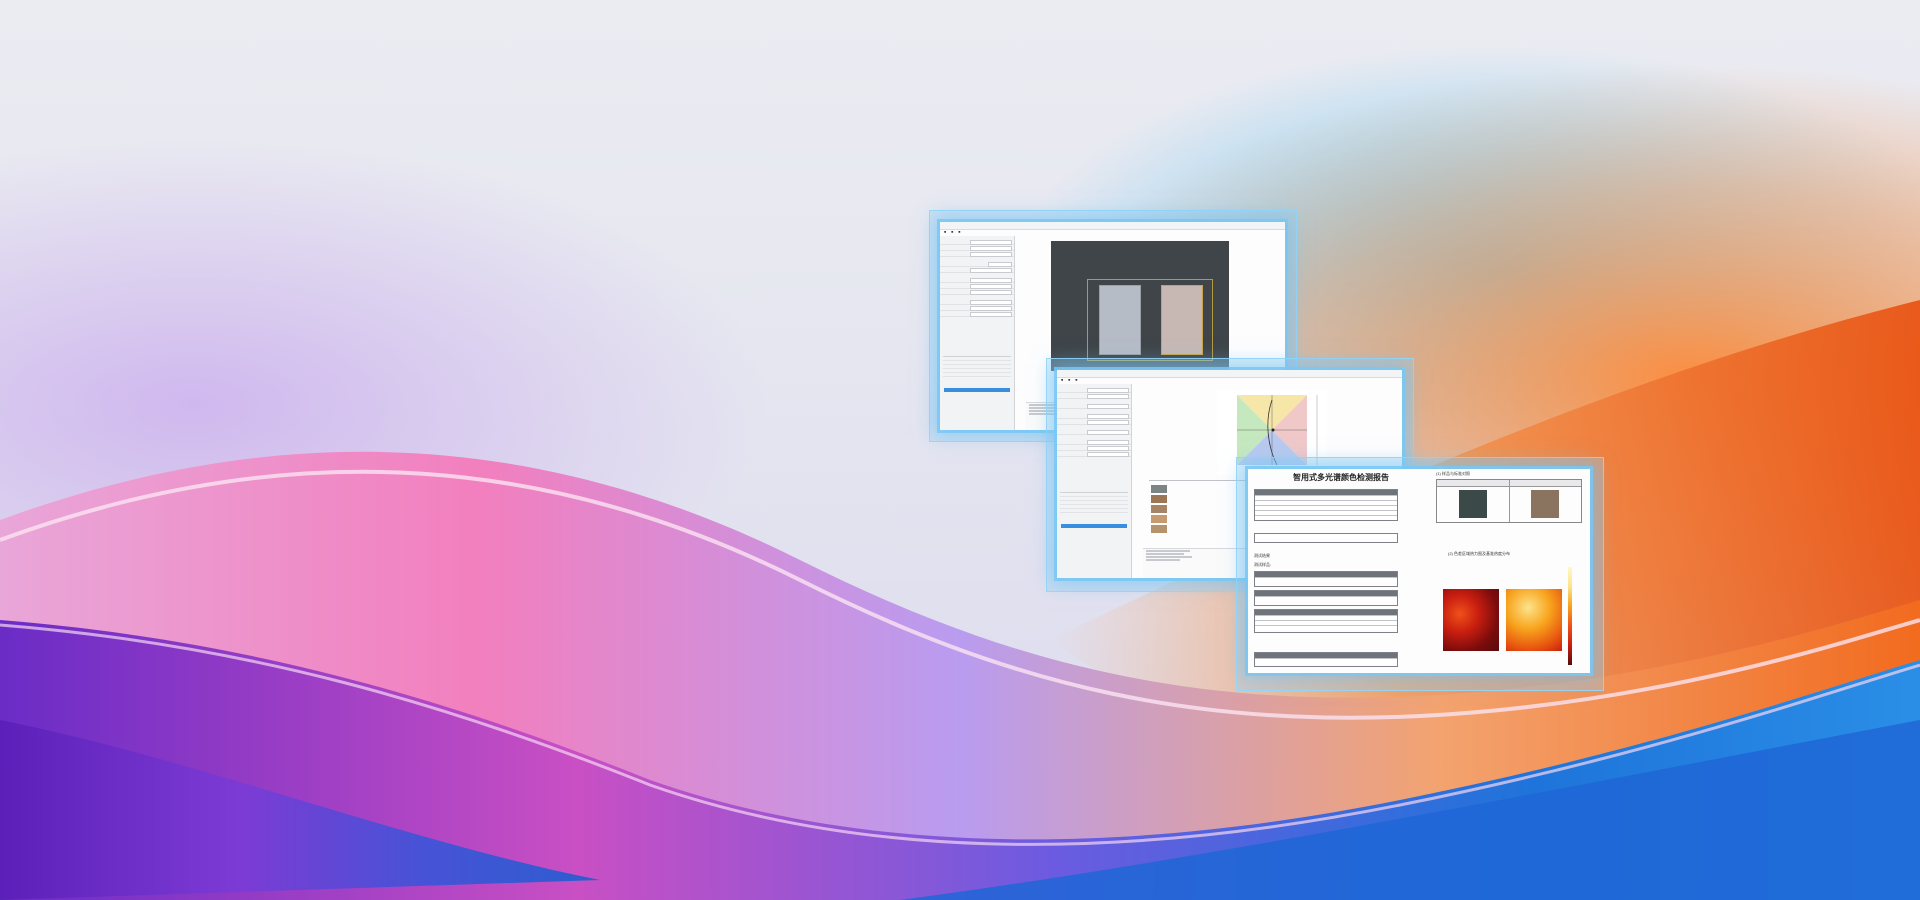  Describe the element at coordinates (1182, 320) in the screenshot. I see `sample-right` at that location.